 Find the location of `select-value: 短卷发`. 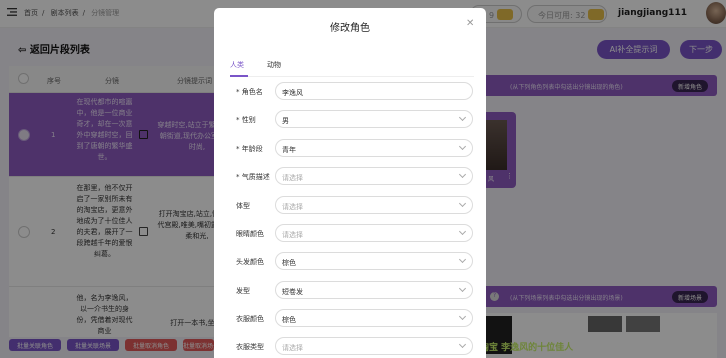

select-value: 短卷发 is located at coordinates (292, 292).